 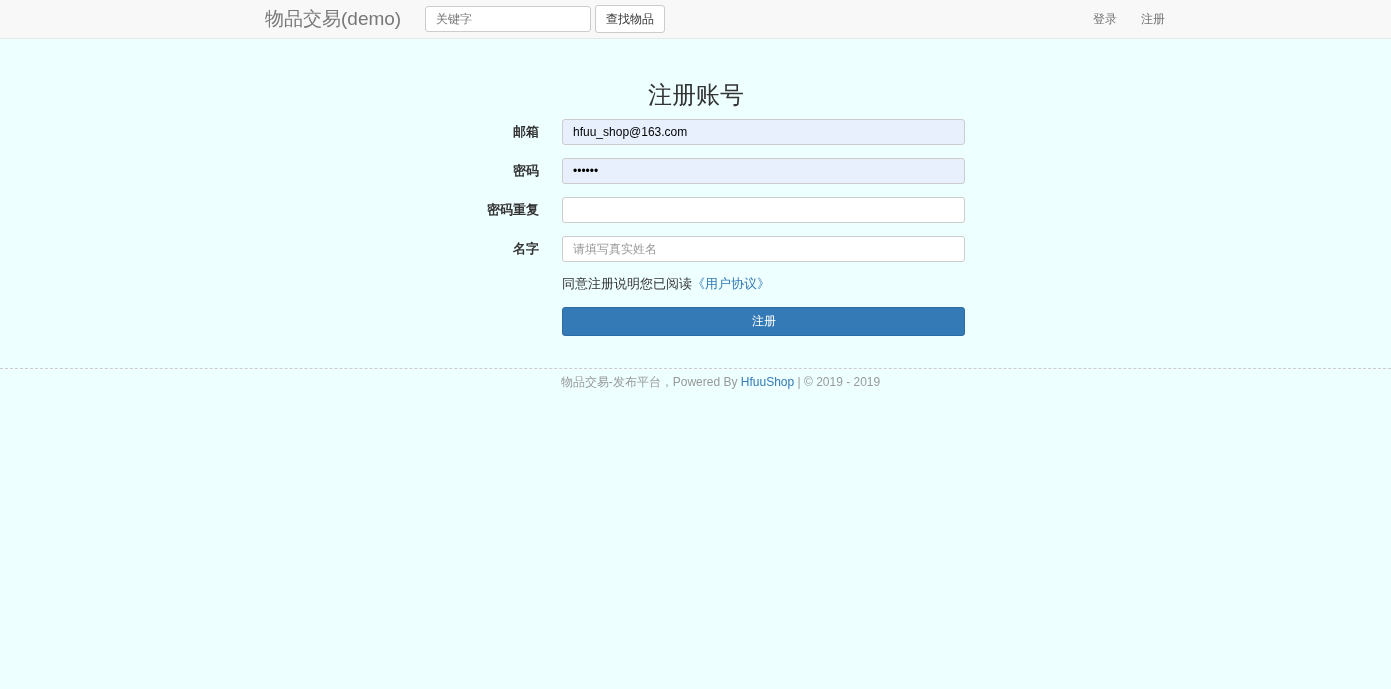 What do you see at coordinates (763, 210) in the screenshot?
I see `input-field` at bounding box center [763, 210].